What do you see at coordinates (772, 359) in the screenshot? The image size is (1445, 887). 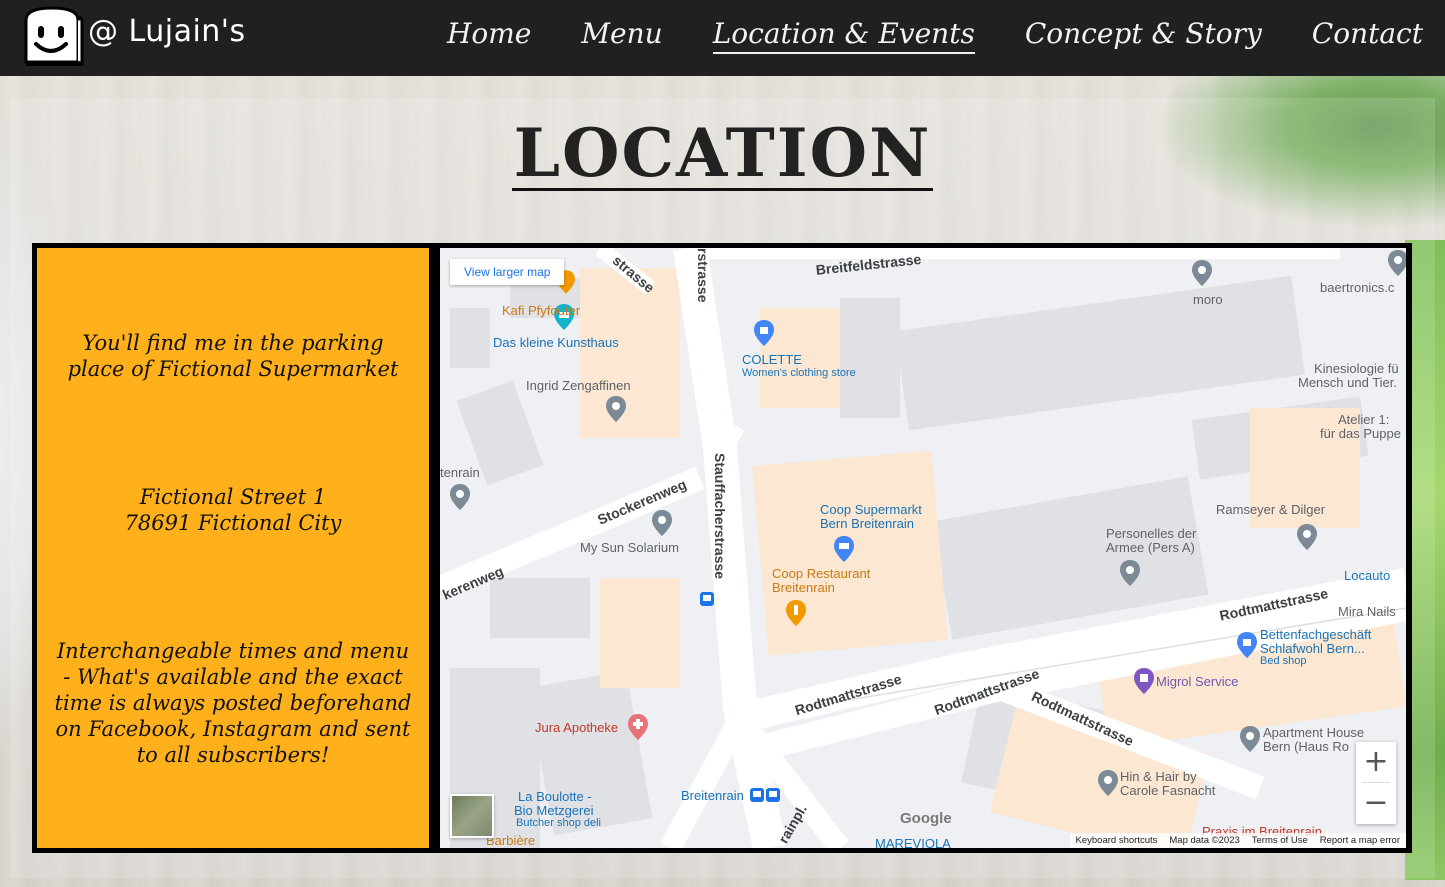 I see `map-place-label: COLETTE` at bounding box center [772, 359].